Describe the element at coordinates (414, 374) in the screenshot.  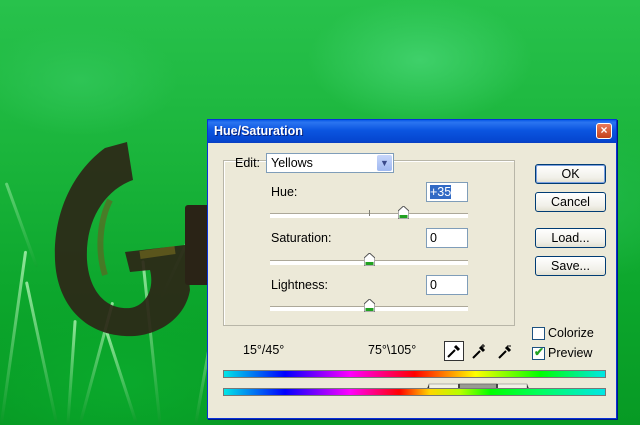
I see `input-color-spectrum` at that location.